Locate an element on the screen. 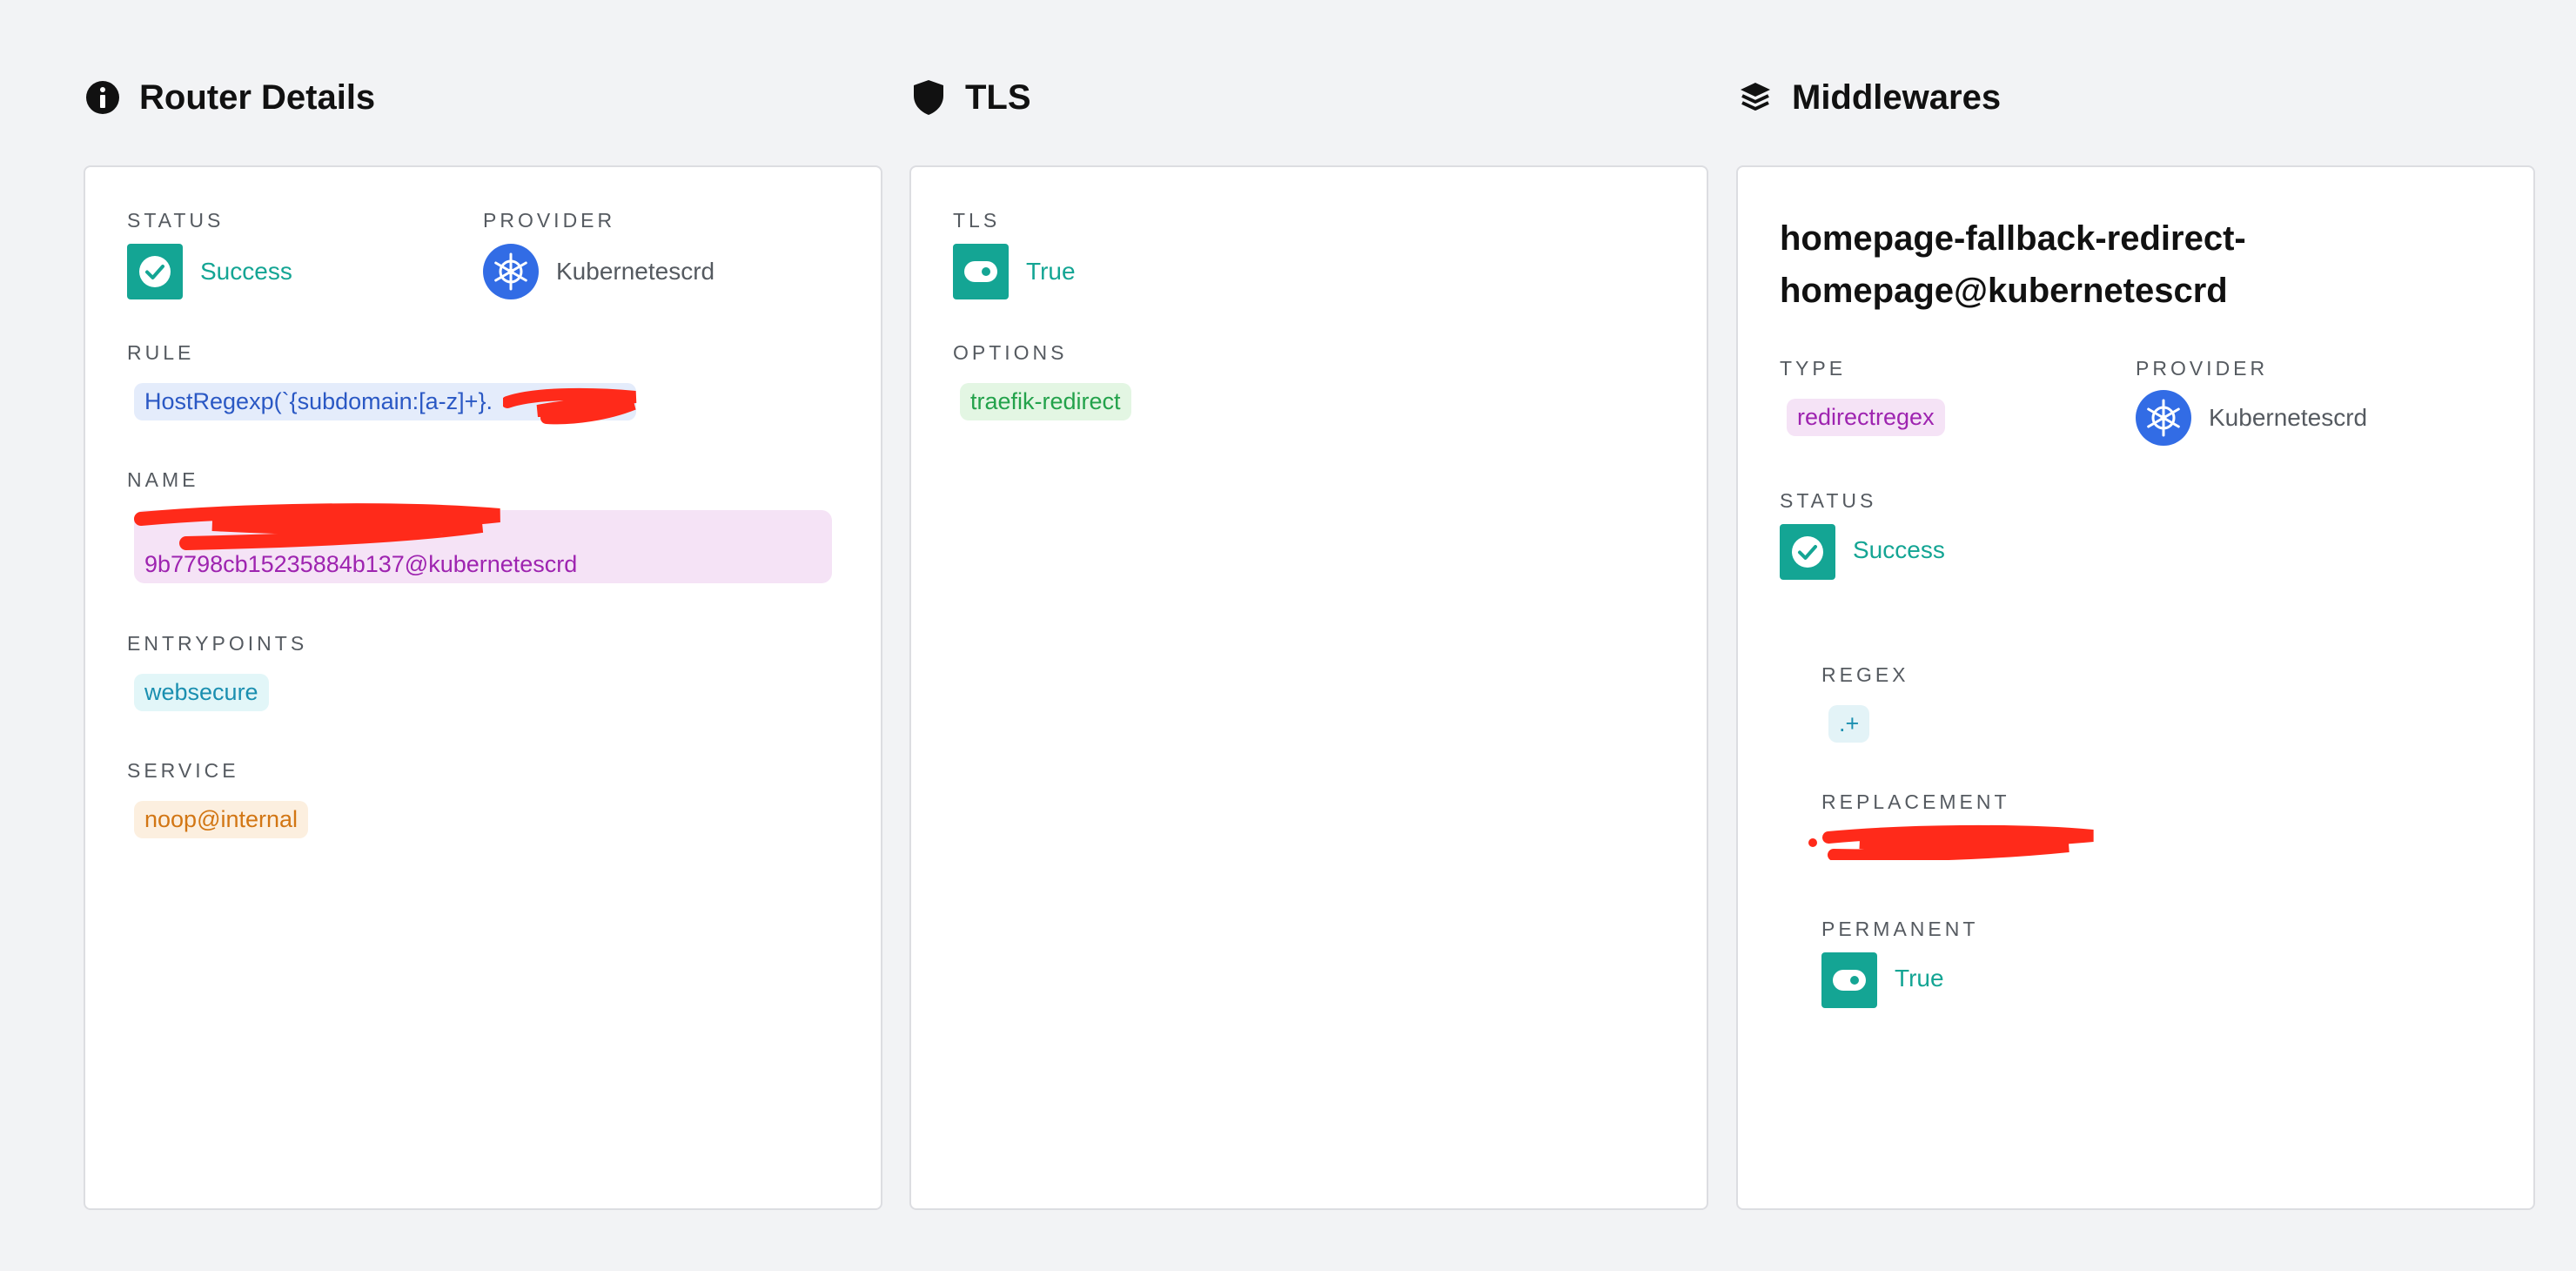 This screenshot has height=1271, width=2576. middleware-name-line-2: homepage@kubernetescrd is located at coordinates (2004, 291).